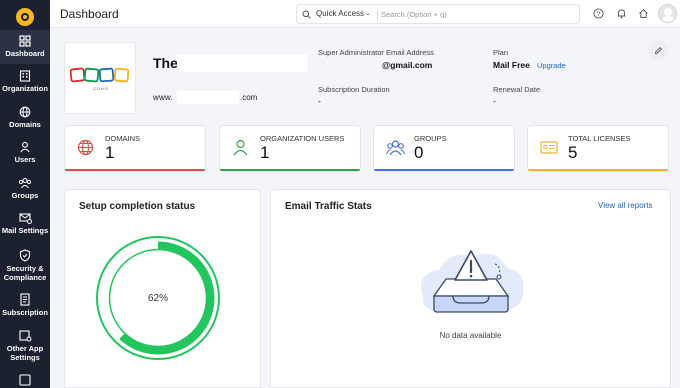 The image size is (680, 388). Describe the element at coordinates (419, 152) in the screenshot. I see `stat-value: 0` at that location.